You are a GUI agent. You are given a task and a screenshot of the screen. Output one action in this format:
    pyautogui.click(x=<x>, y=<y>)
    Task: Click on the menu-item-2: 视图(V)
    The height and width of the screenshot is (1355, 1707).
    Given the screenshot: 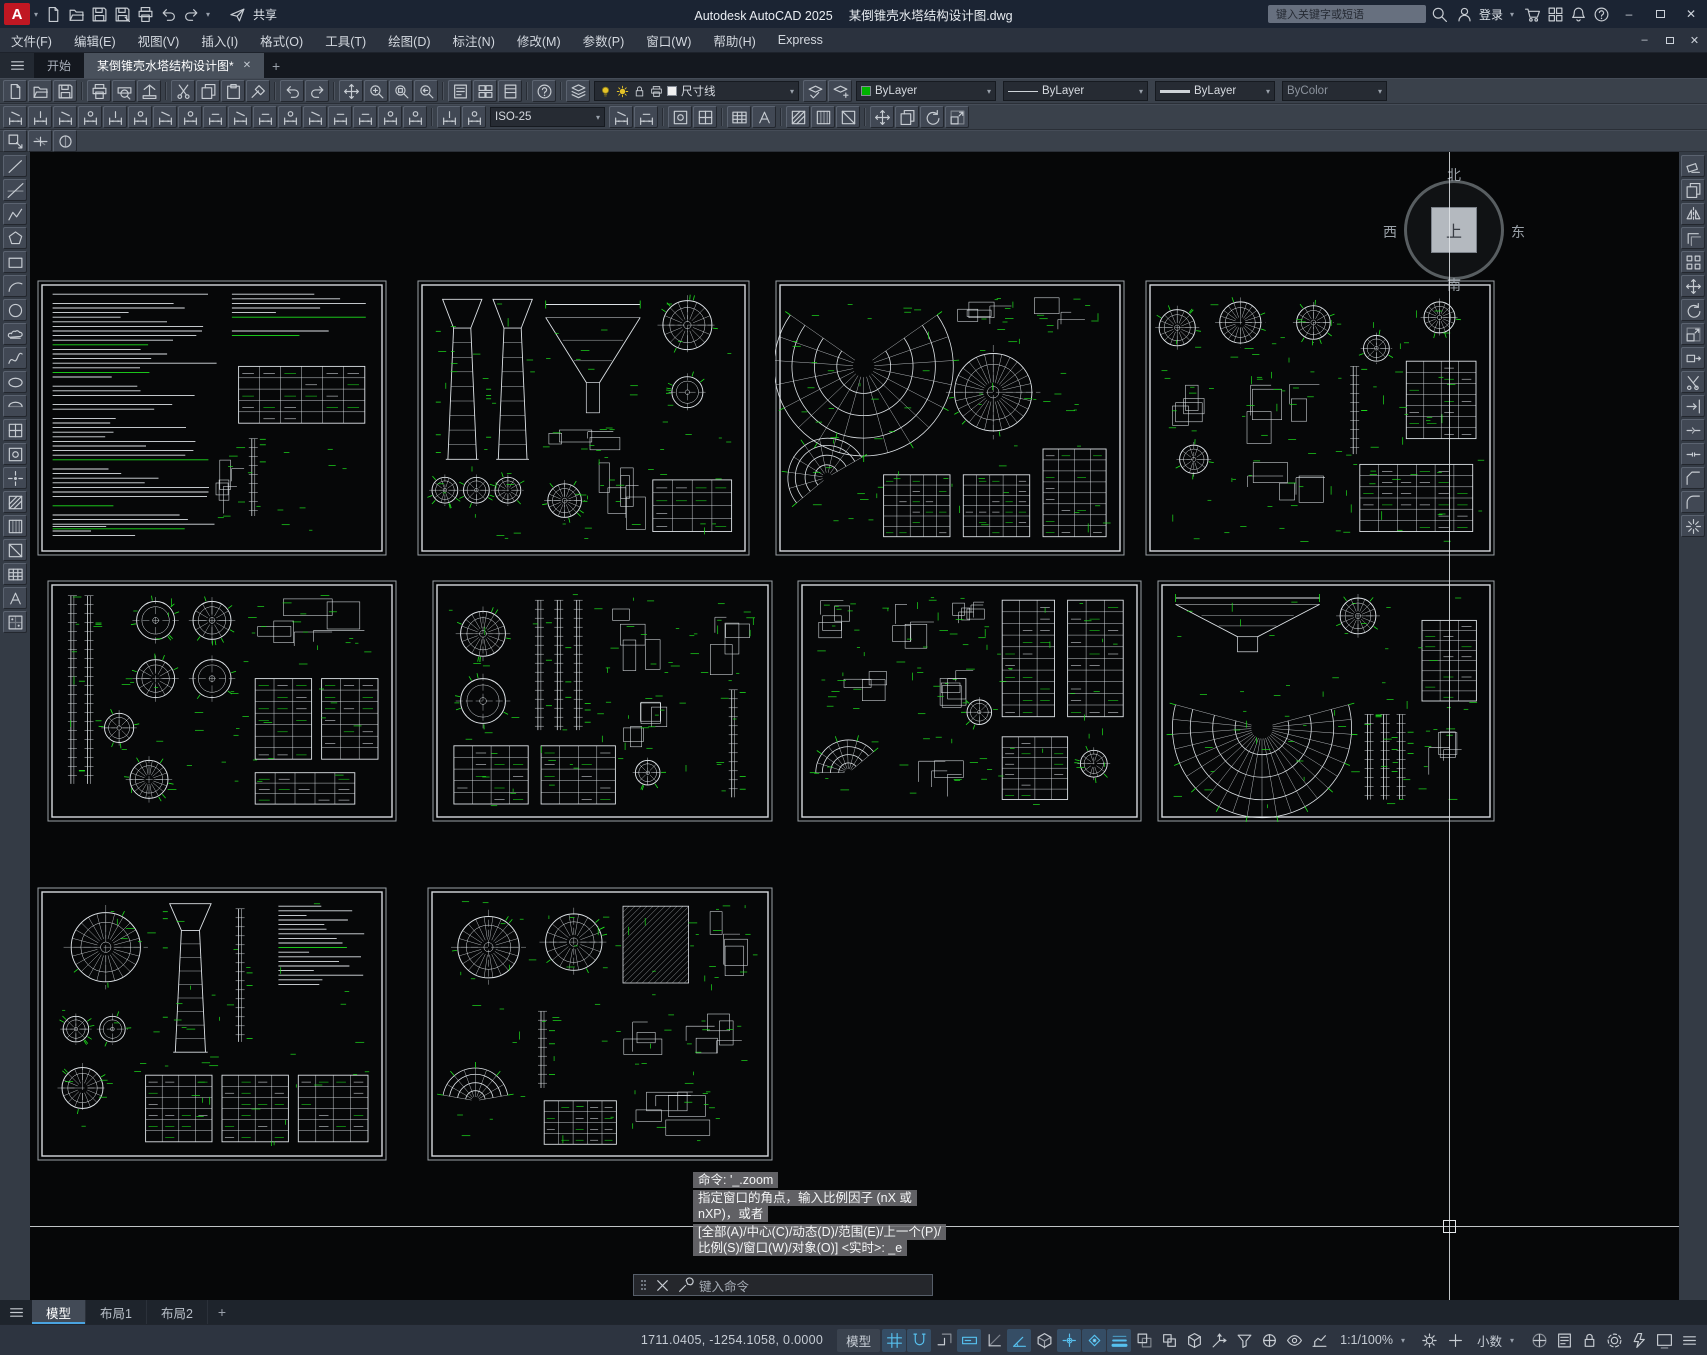 What is the action you would take?
    pyautogui.click(x=159, y=40)
    